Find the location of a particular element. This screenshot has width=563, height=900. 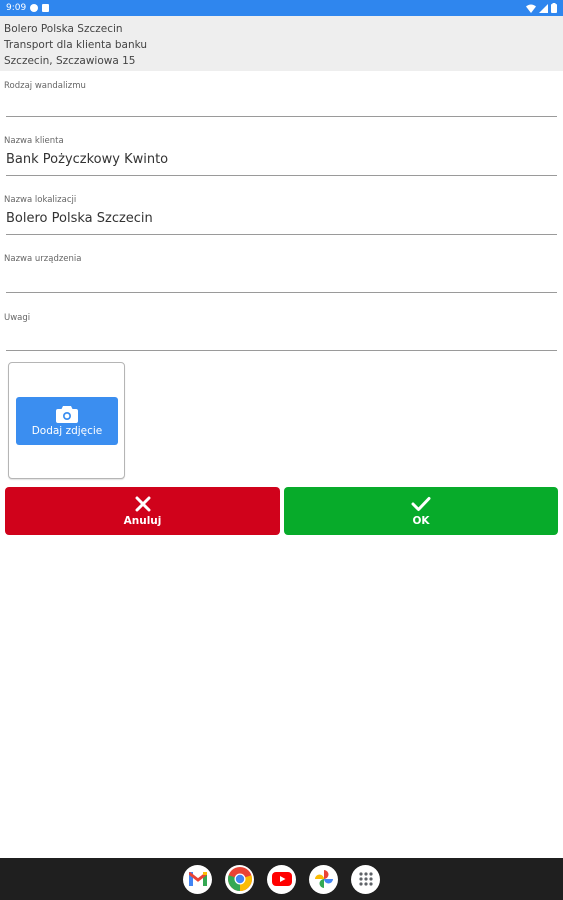

close-icon is located at coordinates (142, 503).